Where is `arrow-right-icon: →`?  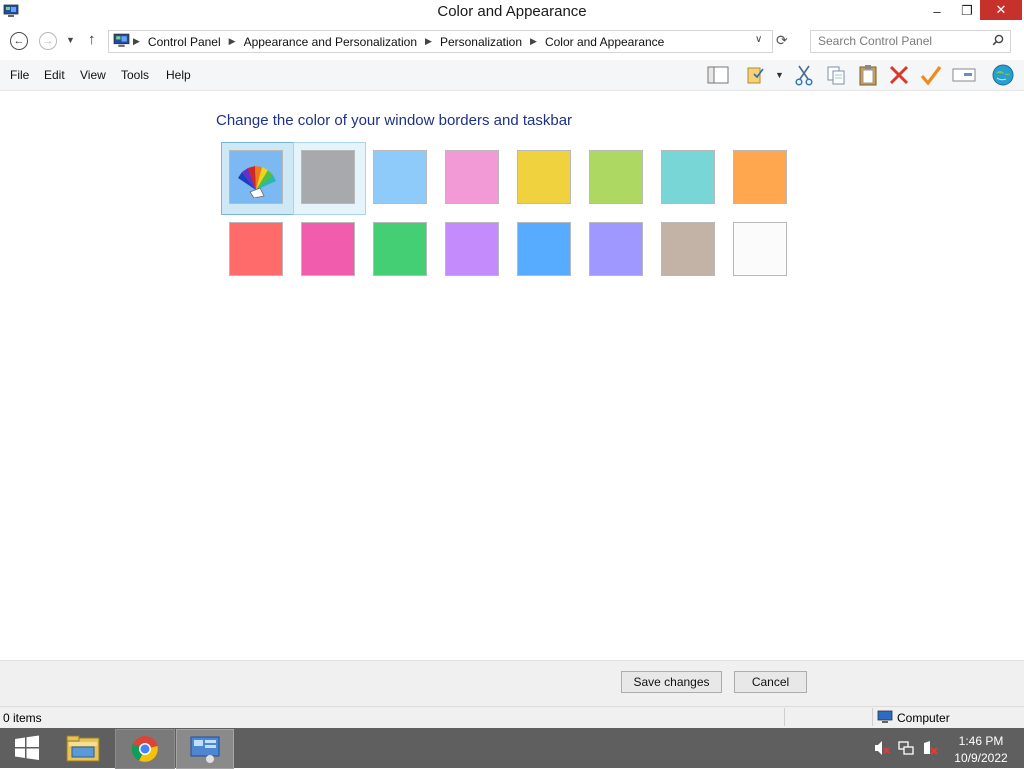
arrow-right-icon: → is located at coordinates (48, 41).